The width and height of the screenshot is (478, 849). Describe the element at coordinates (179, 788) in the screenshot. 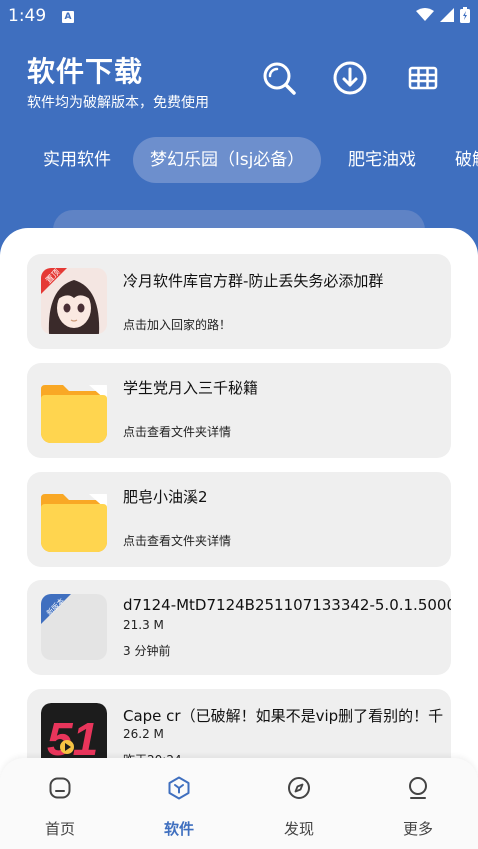

I see `software-icon` at that location.